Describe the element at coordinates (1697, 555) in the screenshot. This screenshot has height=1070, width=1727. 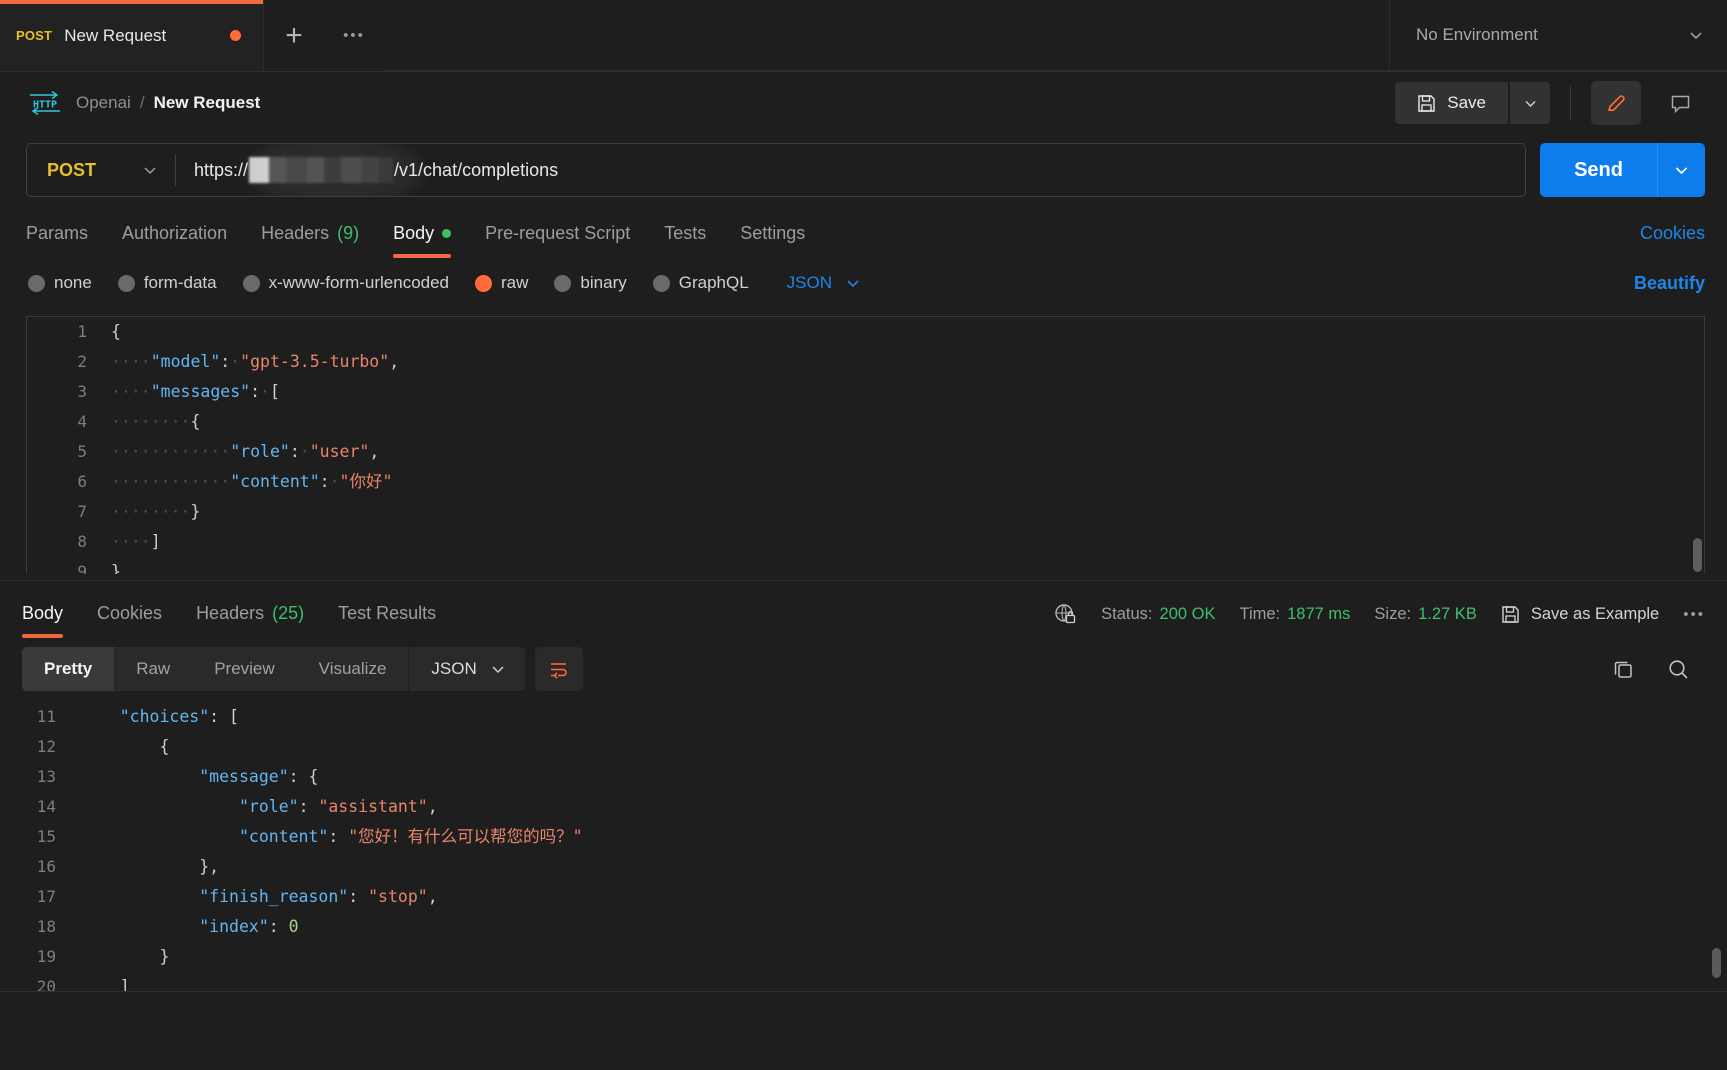
I see `editor-scrollbar` at that location.